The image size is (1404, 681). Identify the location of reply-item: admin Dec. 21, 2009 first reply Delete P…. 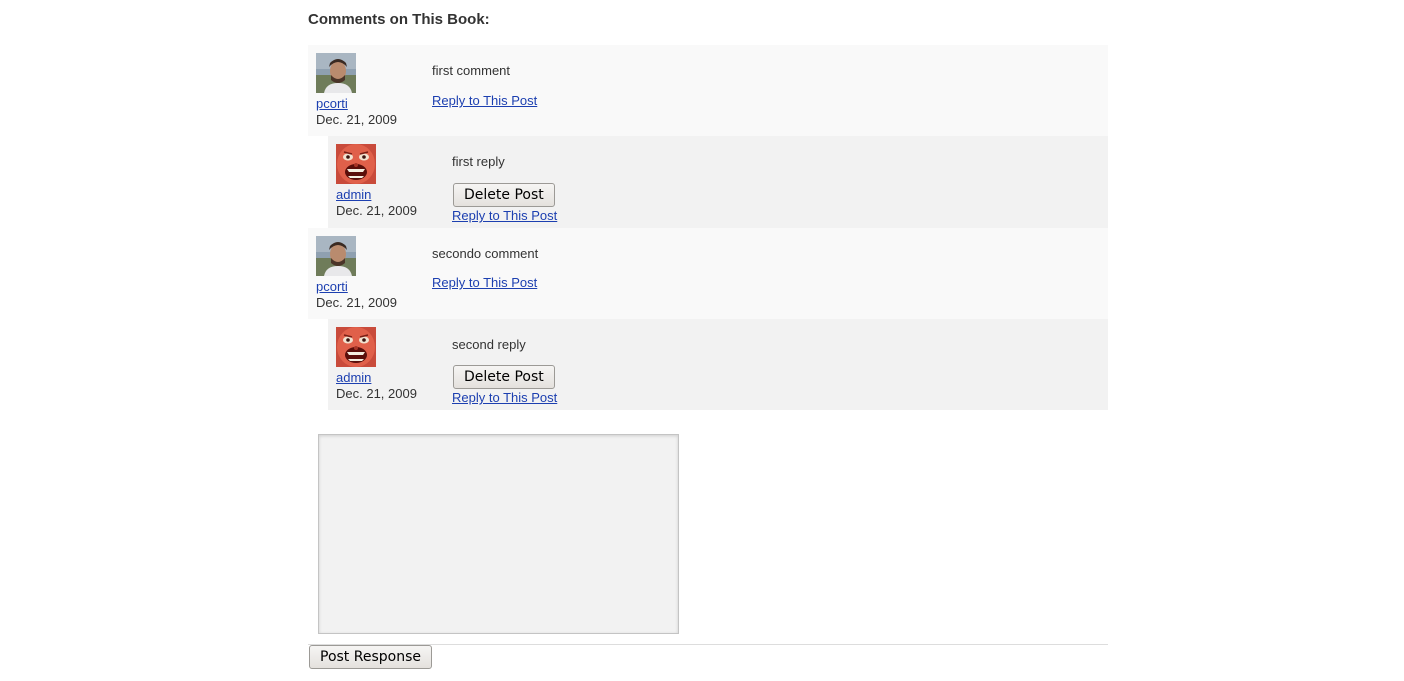
(718, 182).